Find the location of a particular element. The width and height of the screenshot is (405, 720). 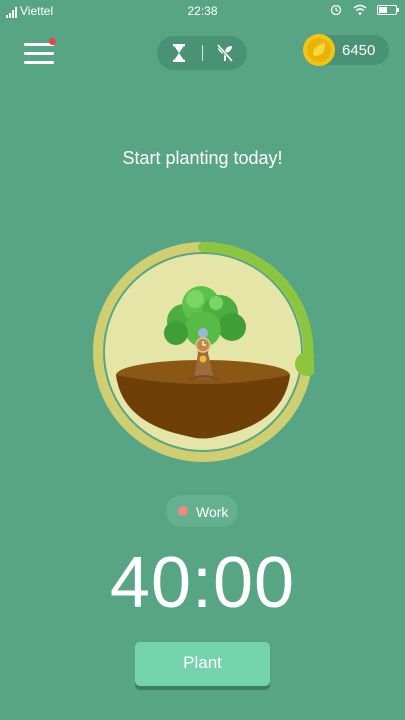

no-plant-icon is located at coordinates (225, 53).